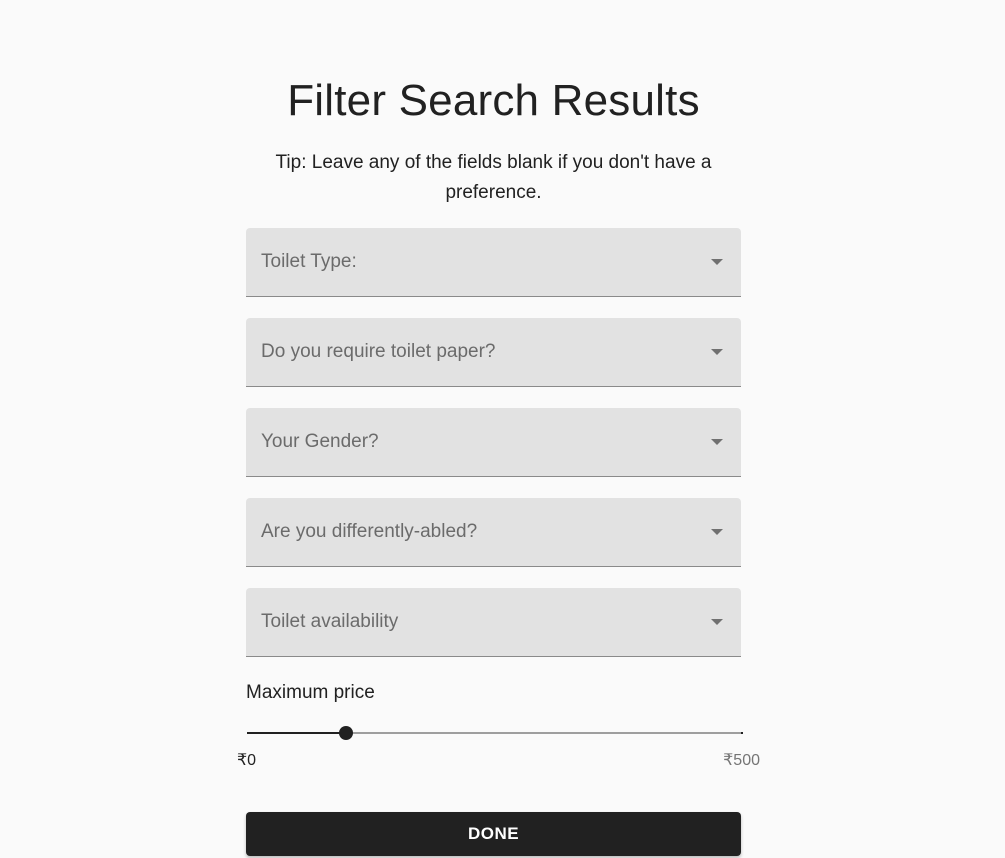 Image resolution: width=1005 pixels, height=858 pixels. I want to click on slider-min-label: ₹0, so click(247, 760).